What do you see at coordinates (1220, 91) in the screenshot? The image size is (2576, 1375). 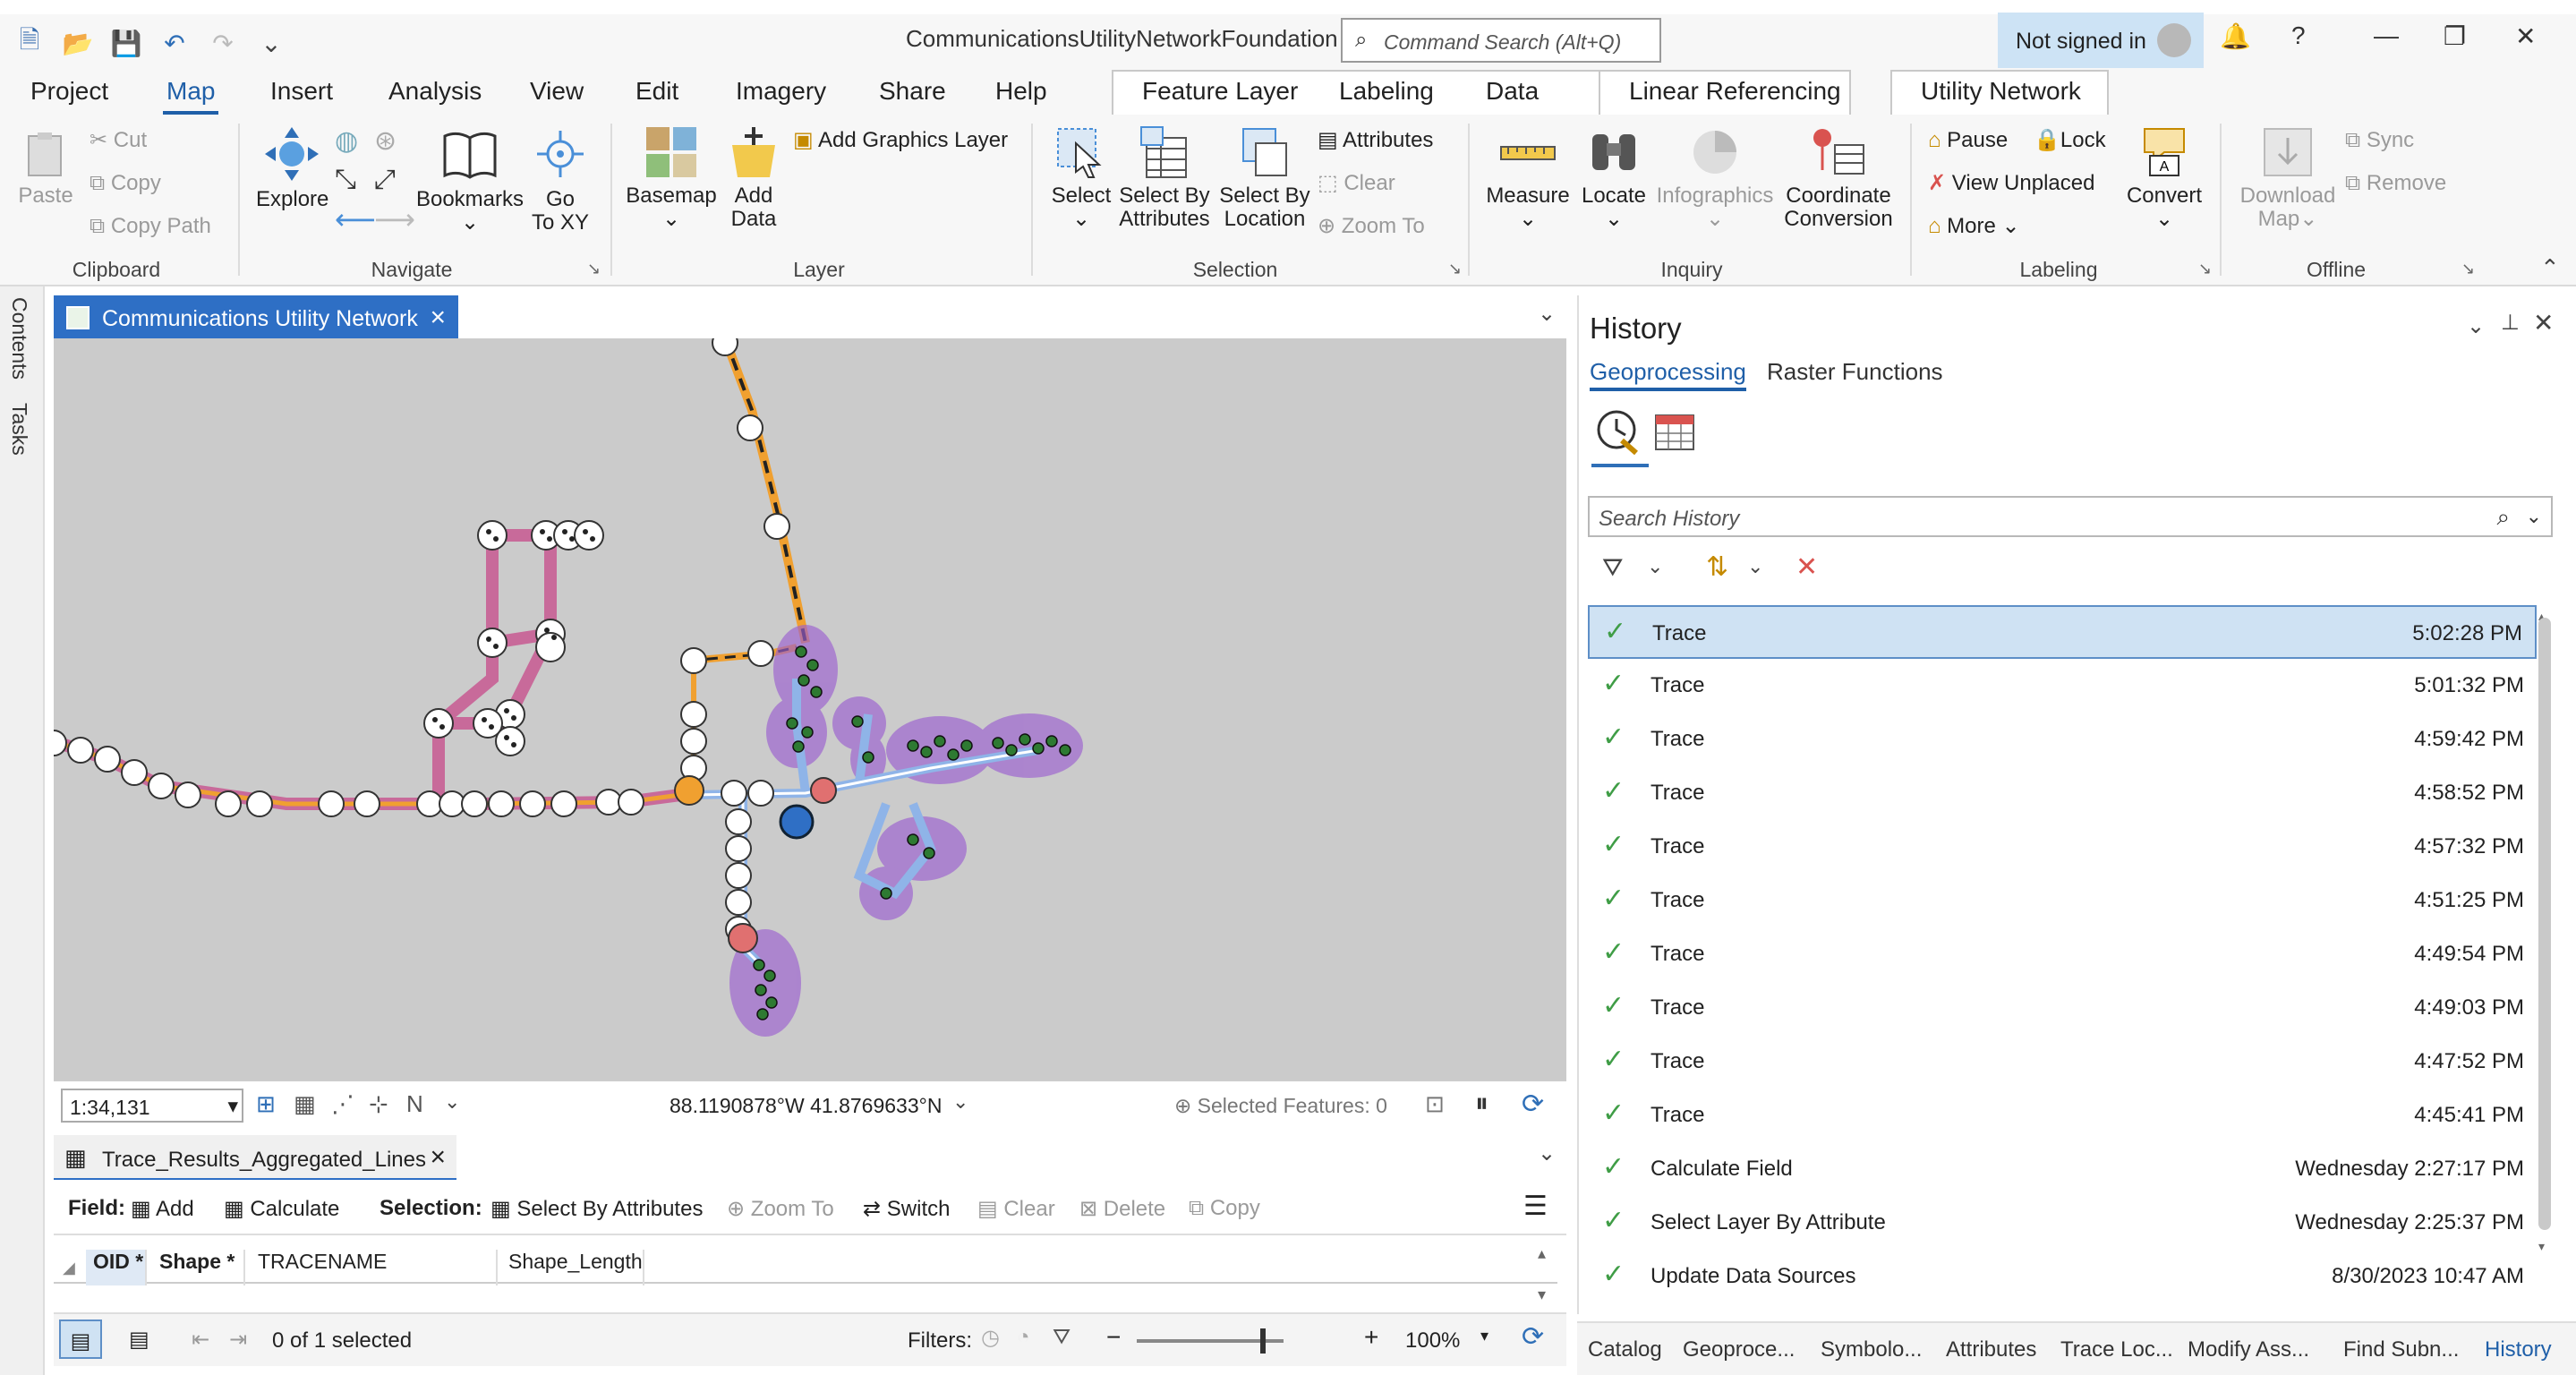 I see `tab-feature-layer: Feature Layer` at bounding box center [1220, 91].